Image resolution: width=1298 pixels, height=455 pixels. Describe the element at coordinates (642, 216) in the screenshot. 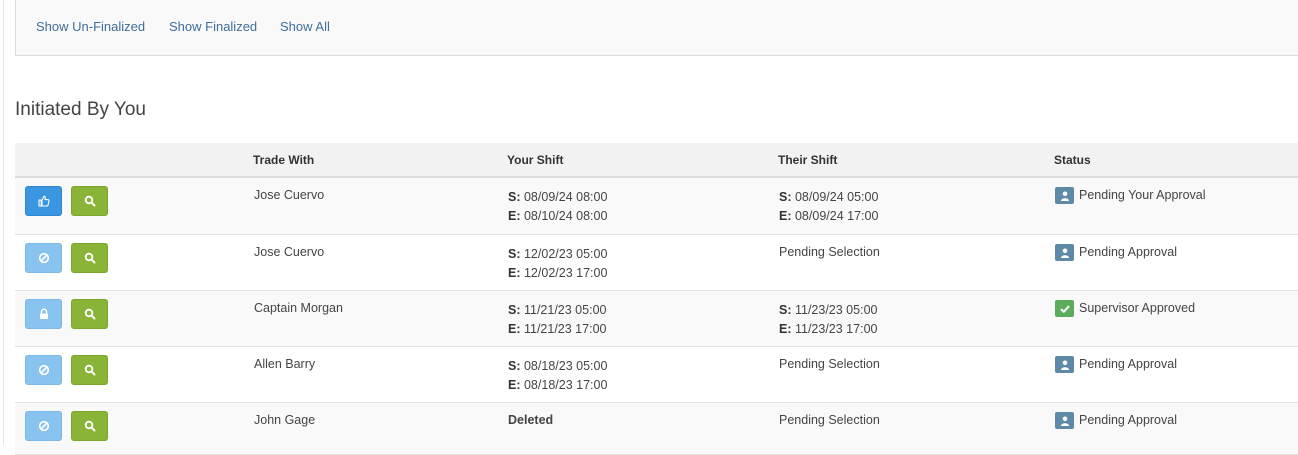

I see `your-shift-end: E: 08/10/24 08:00` at that location.